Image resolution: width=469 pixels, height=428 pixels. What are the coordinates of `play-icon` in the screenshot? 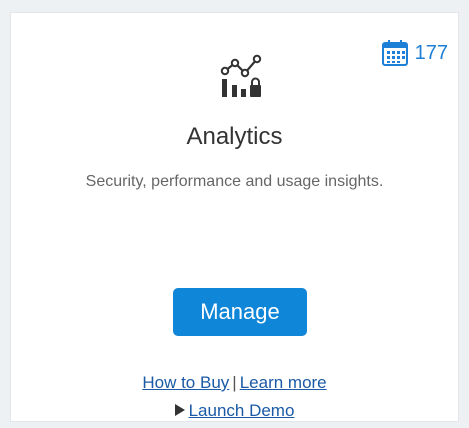 It's located at (179, 410).